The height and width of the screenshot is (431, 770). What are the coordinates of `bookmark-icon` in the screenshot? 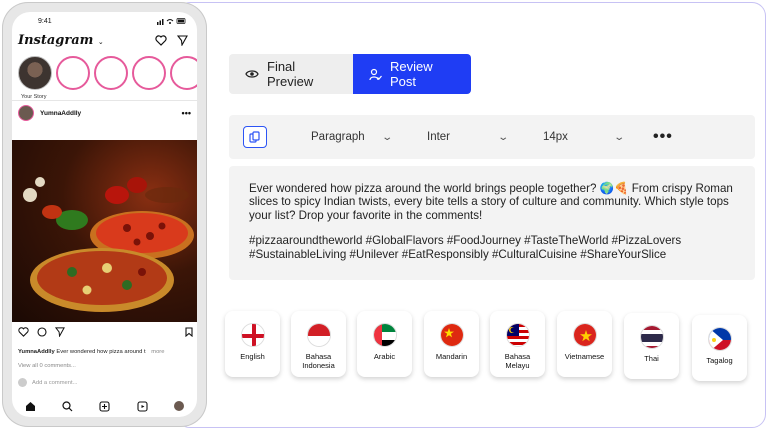 It's located at (189, 332).